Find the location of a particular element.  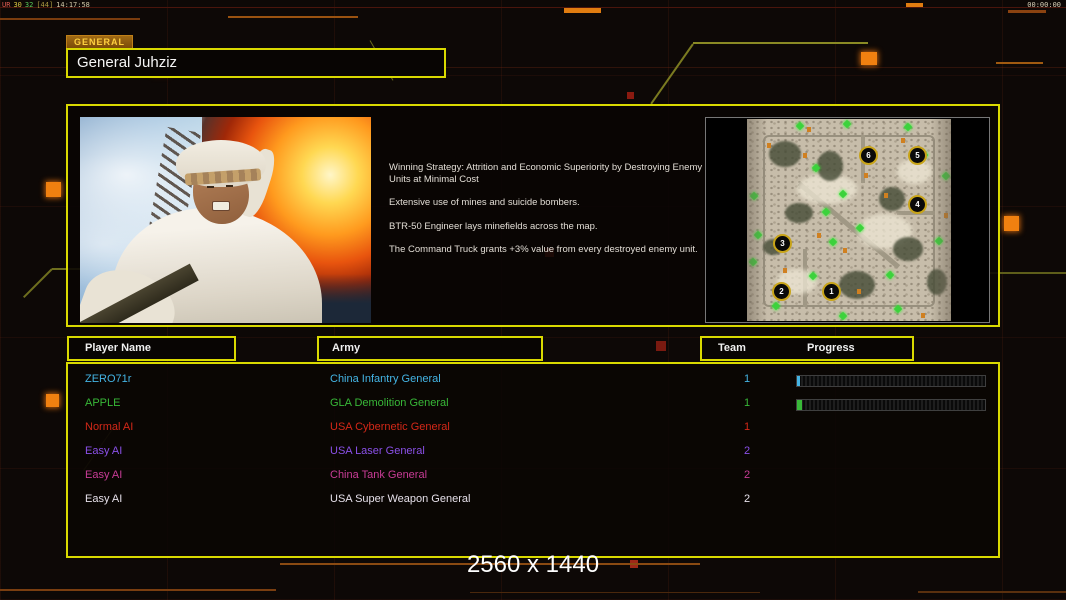

map-road is located at coordinates (805, 278).